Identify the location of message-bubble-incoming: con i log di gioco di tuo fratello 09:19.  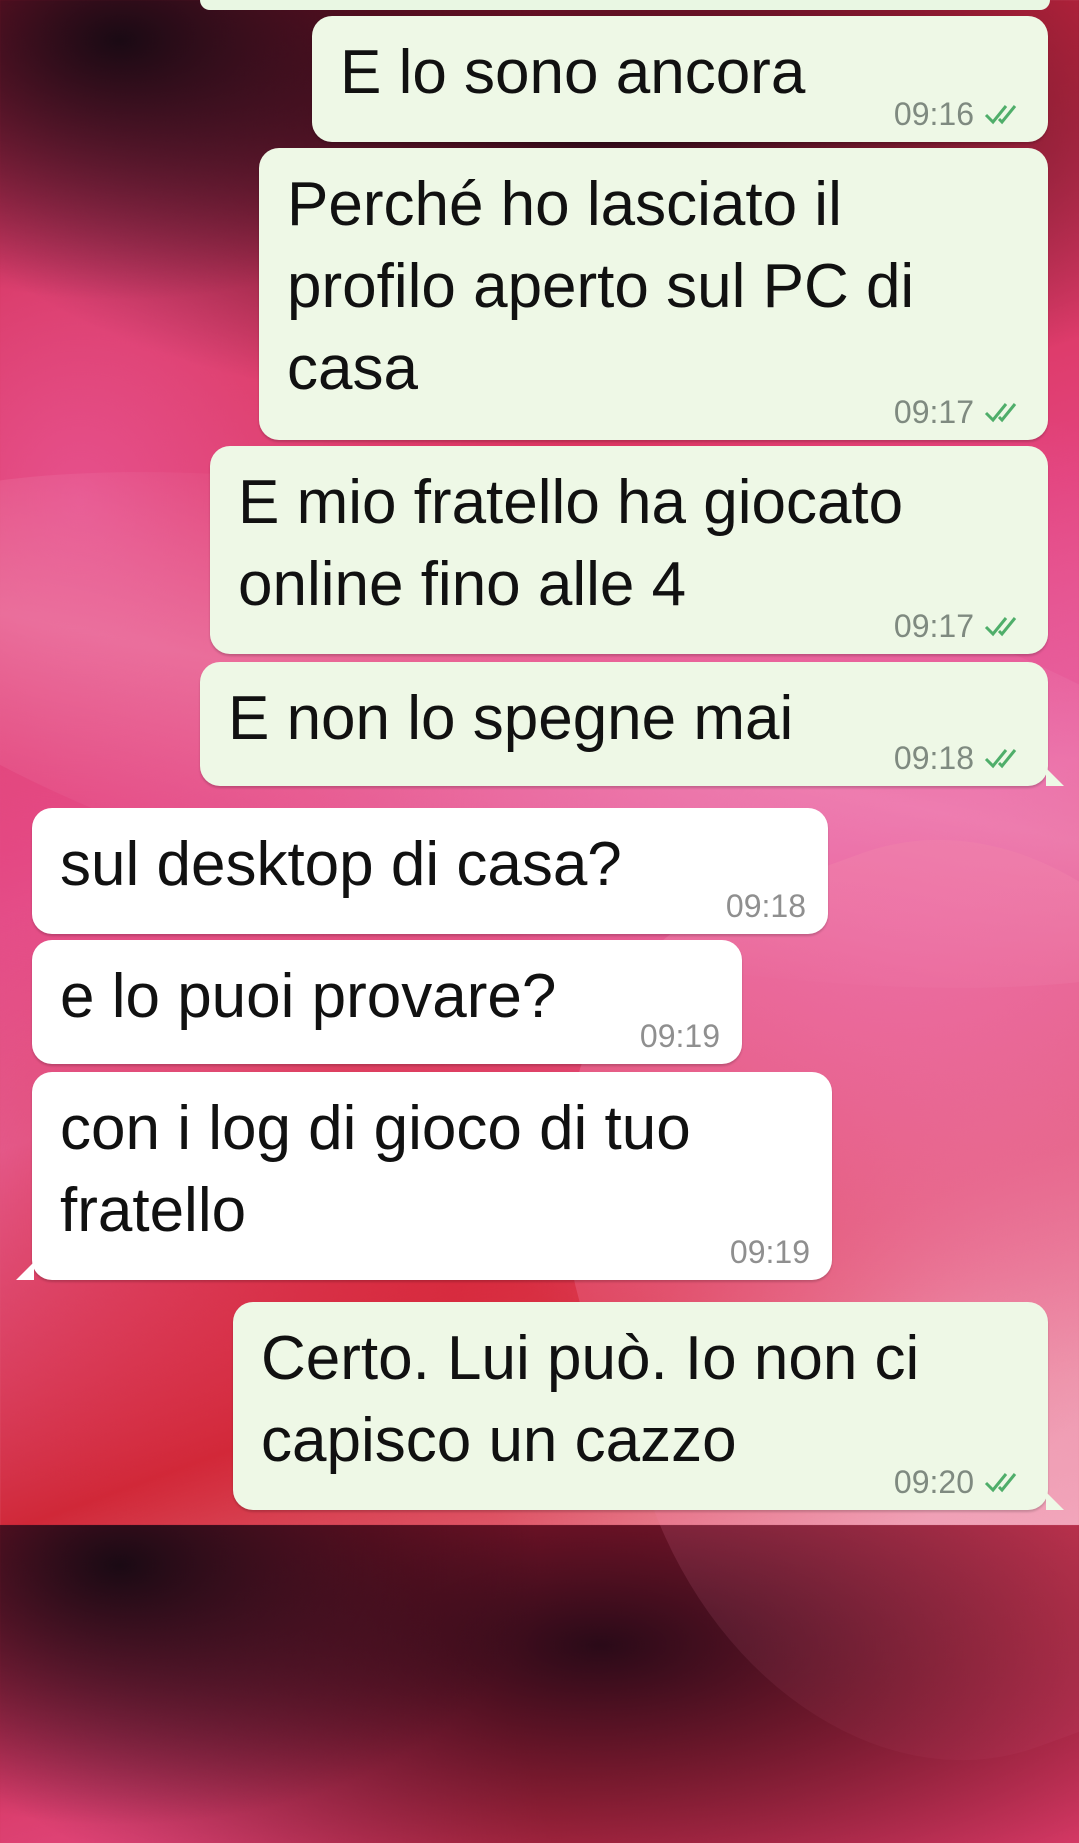
(424, 1176).